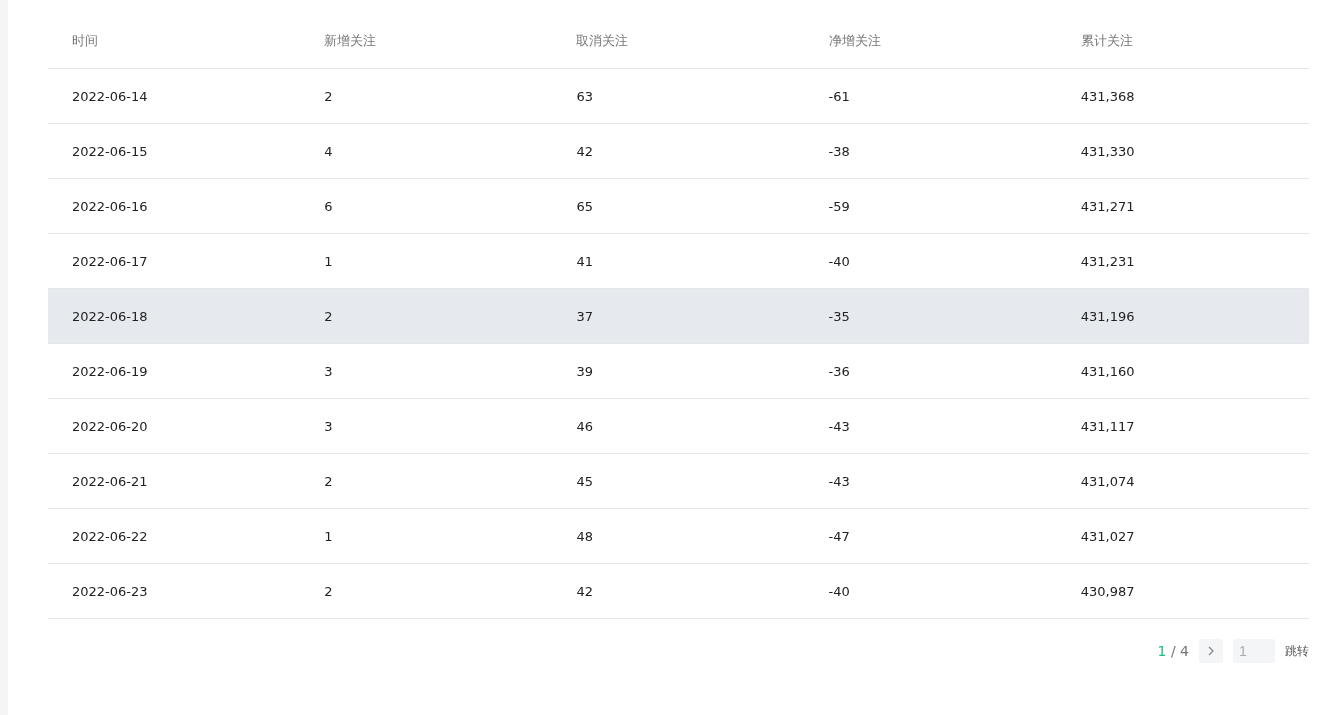 The width and height of the screenshot is (1324, 715). I want to click on table-cell-text: -36, so click(839, 371).